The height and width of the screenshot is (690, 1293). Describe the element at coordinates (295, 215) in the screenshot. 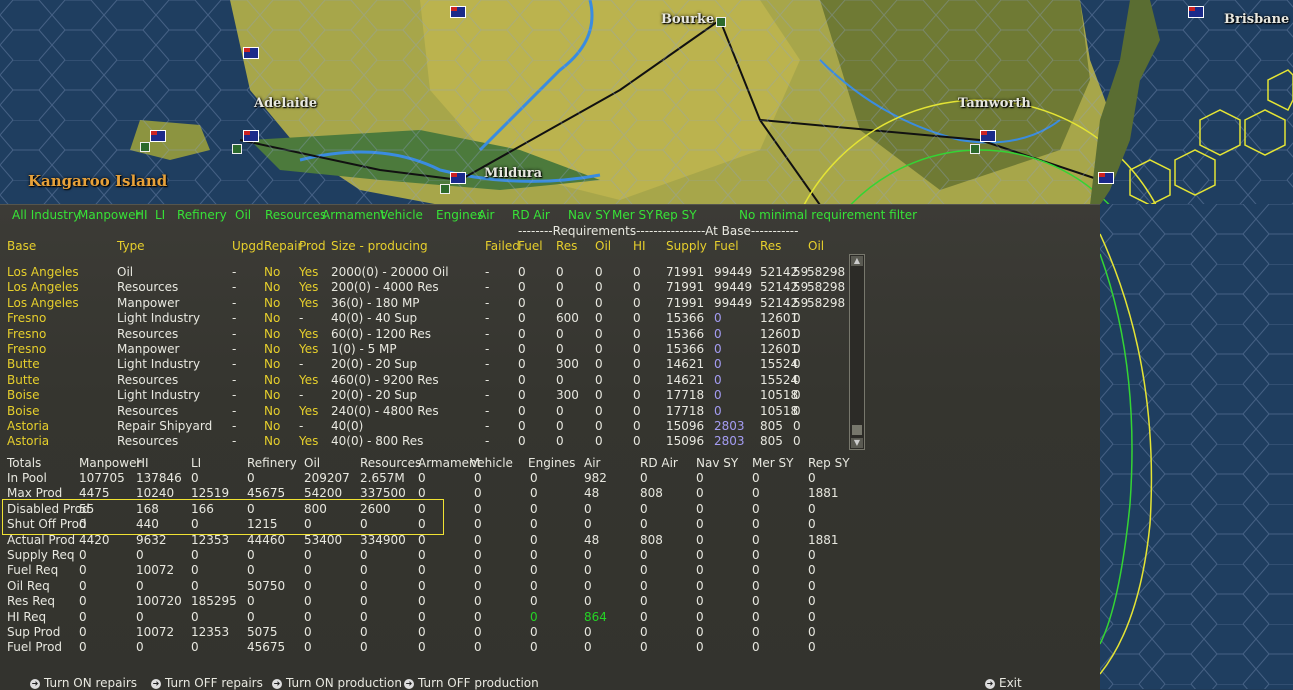

I see `filter-resources: Resources` at that location.